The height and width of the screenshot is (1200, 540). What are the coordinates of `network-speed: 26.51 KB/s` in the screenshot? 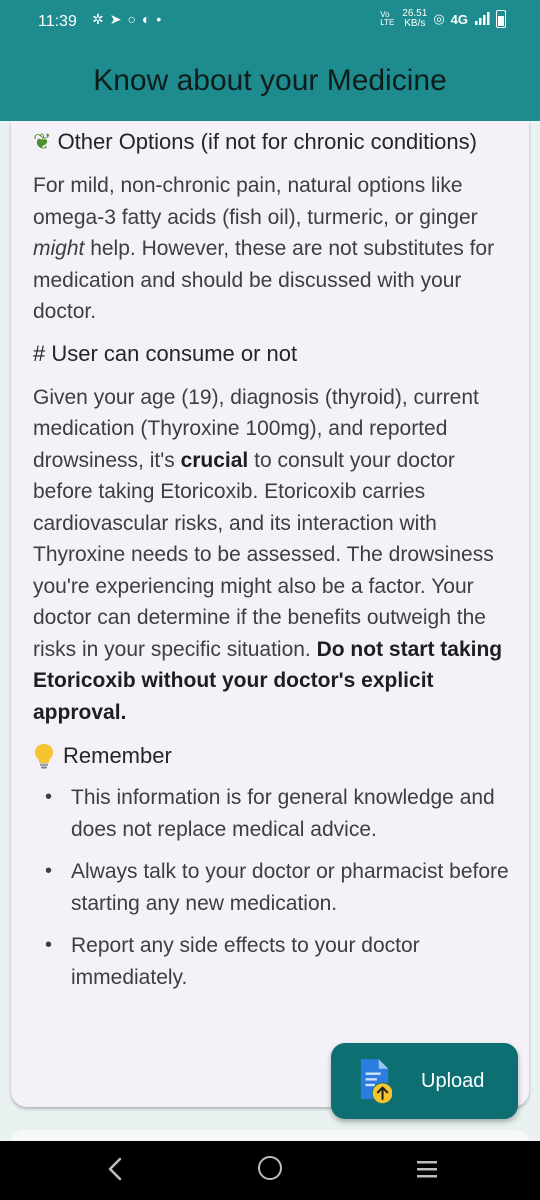 It's located at (414, 19).